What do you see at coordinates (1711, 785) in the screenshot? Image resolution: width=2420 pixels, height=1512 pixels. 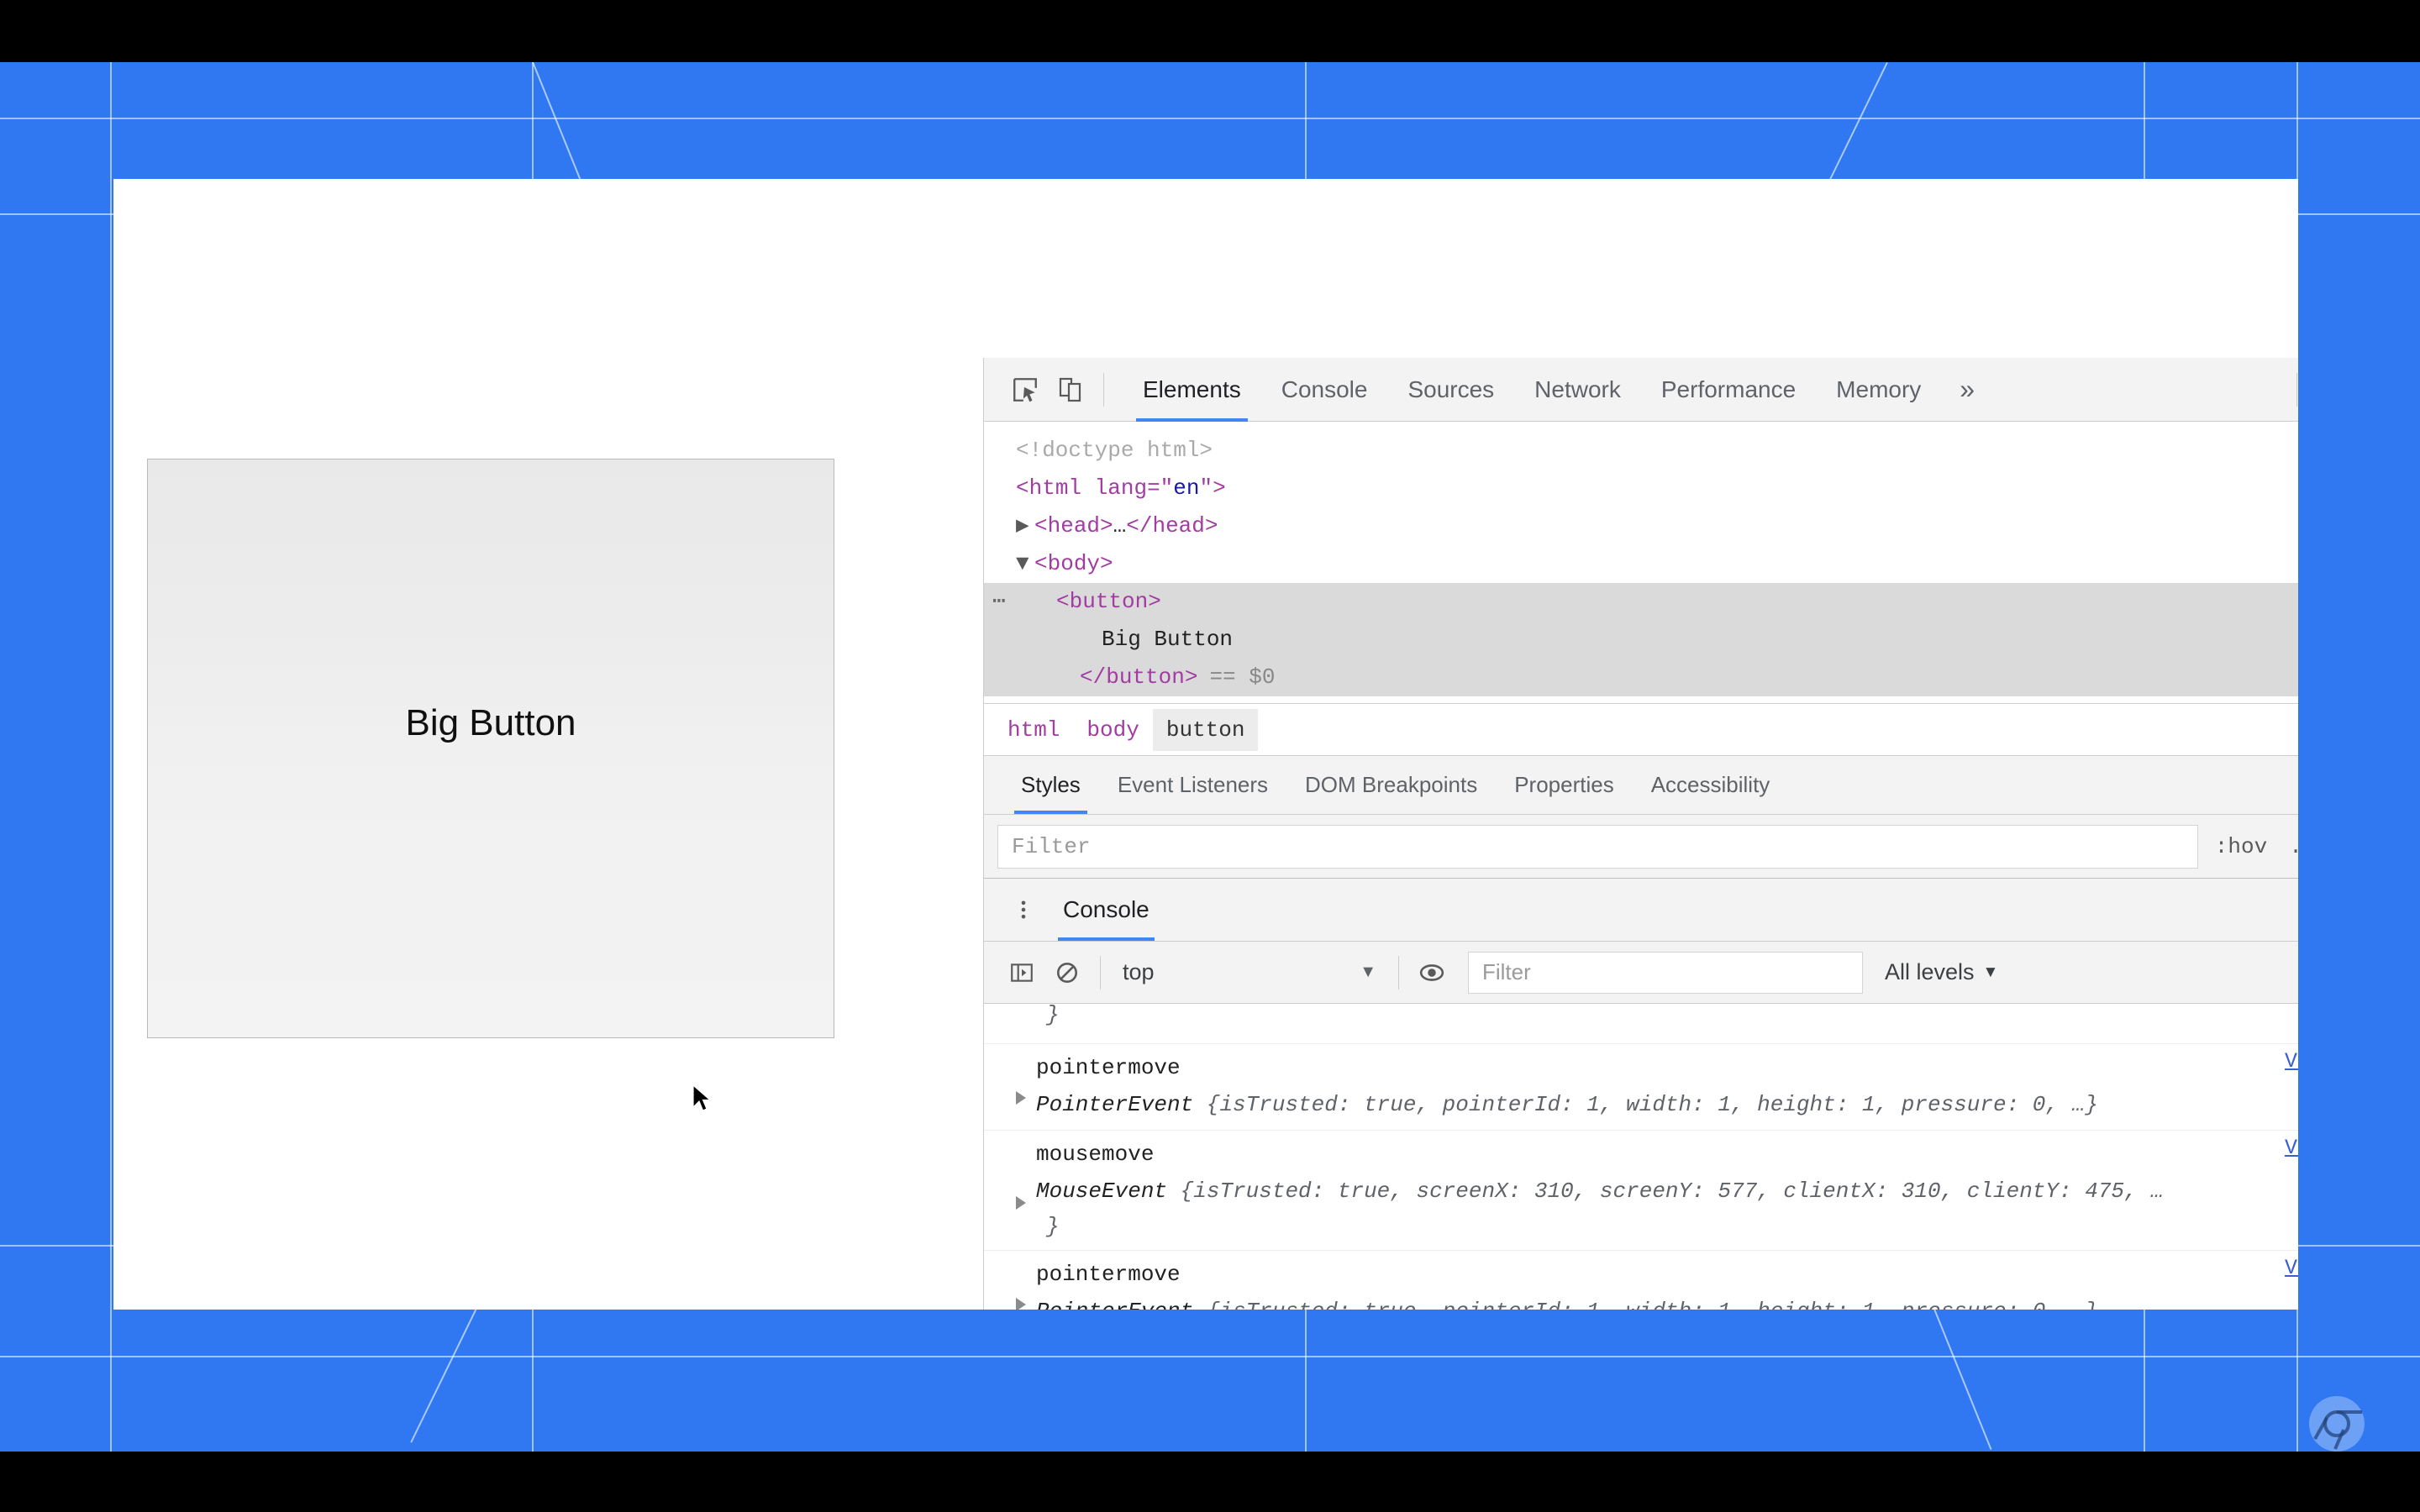 I see `tab-accessibility: Accessibility` at bounding box center [1711, 785].